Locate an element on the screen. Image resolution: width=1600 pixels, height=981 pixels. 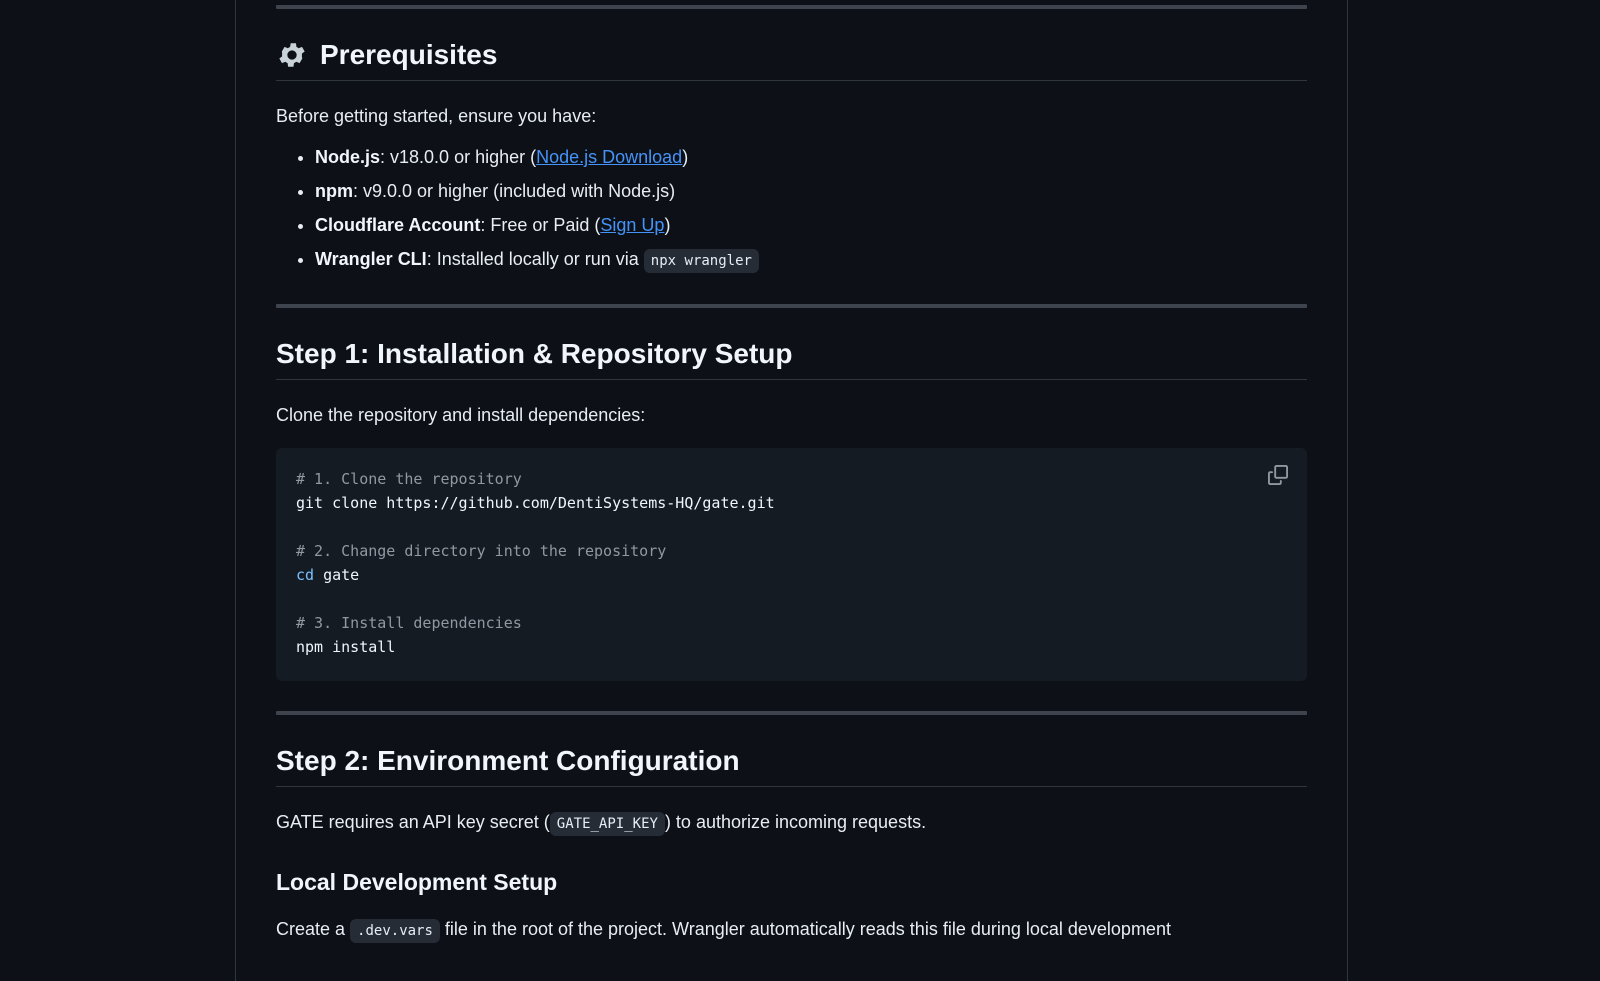
code-line: gate is located at coordinates (337, 575).